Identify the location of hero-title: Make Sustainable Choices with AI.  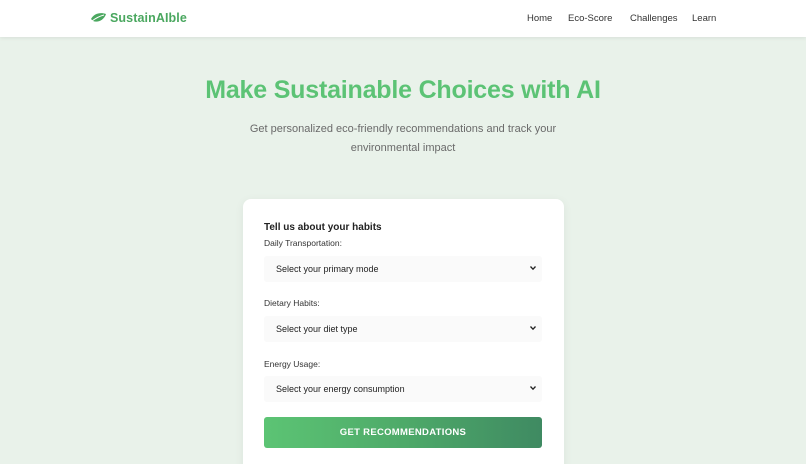
(403, 90).